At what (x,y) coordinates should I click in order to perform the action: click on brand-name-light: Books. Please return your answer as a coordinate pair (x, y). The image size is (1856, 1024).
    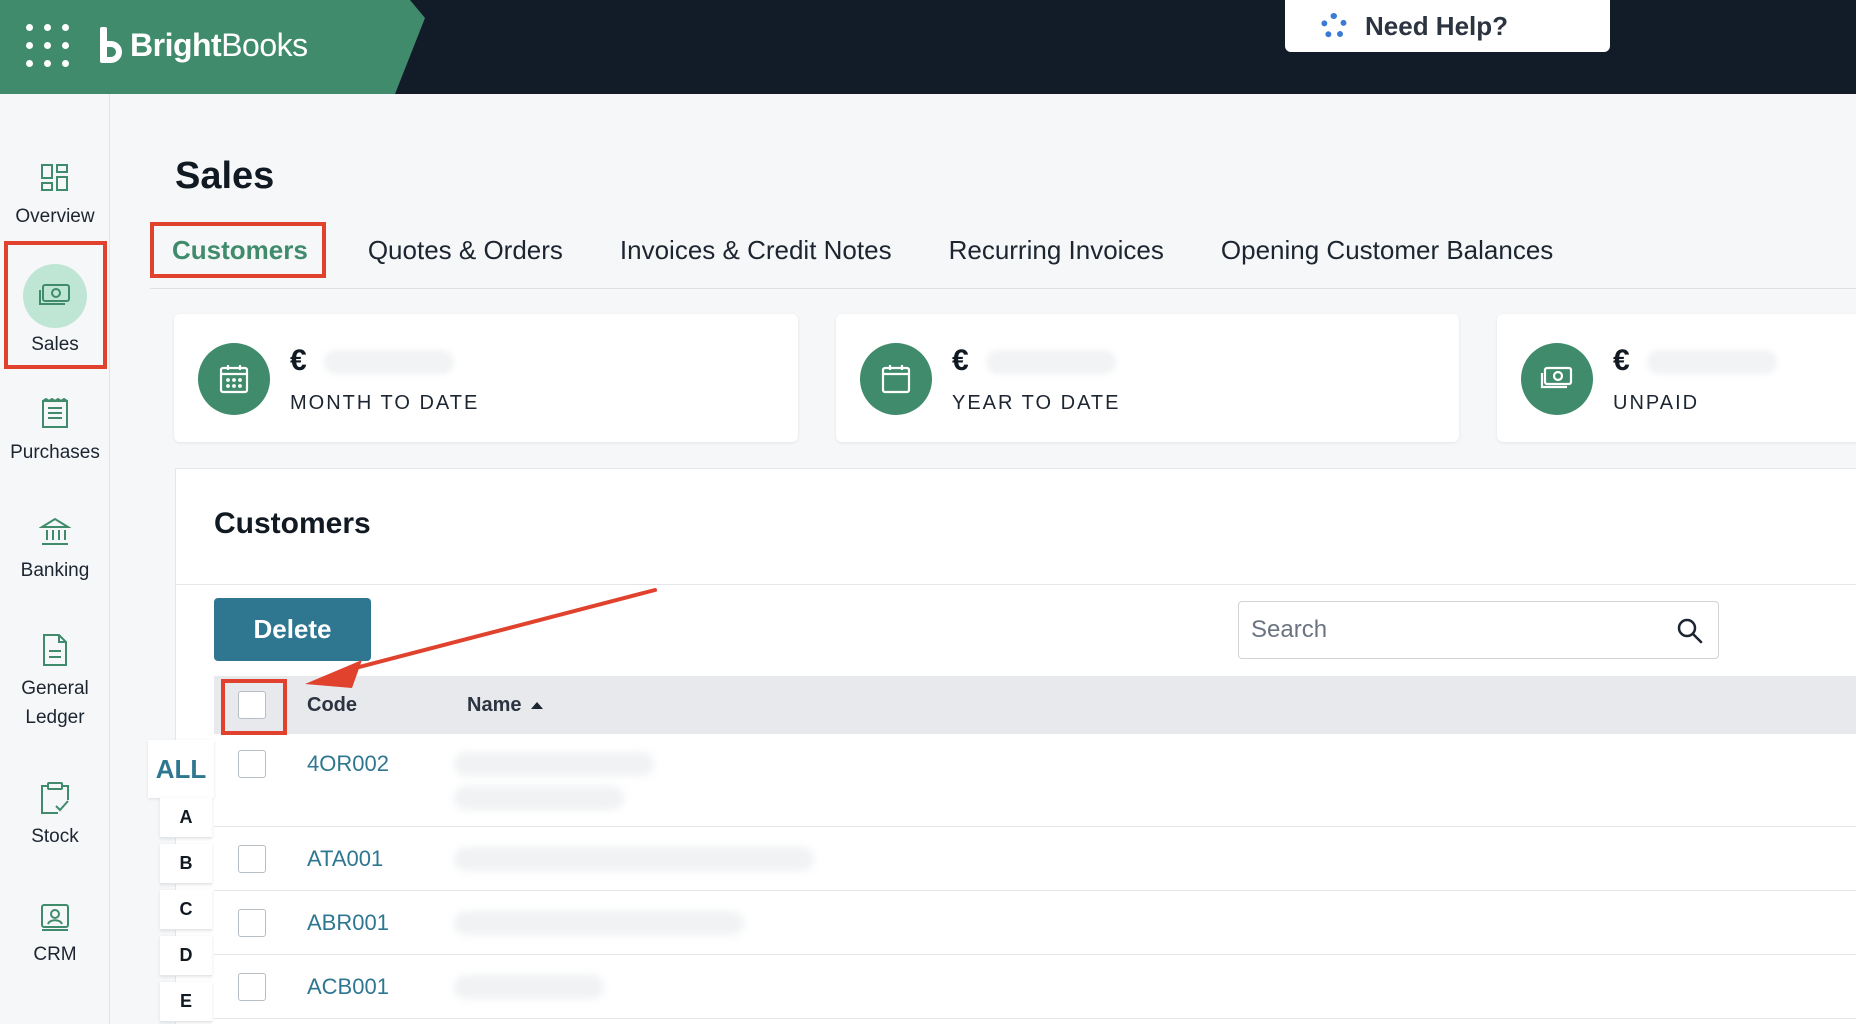
    Looking at the image, I should click on (264, 44).